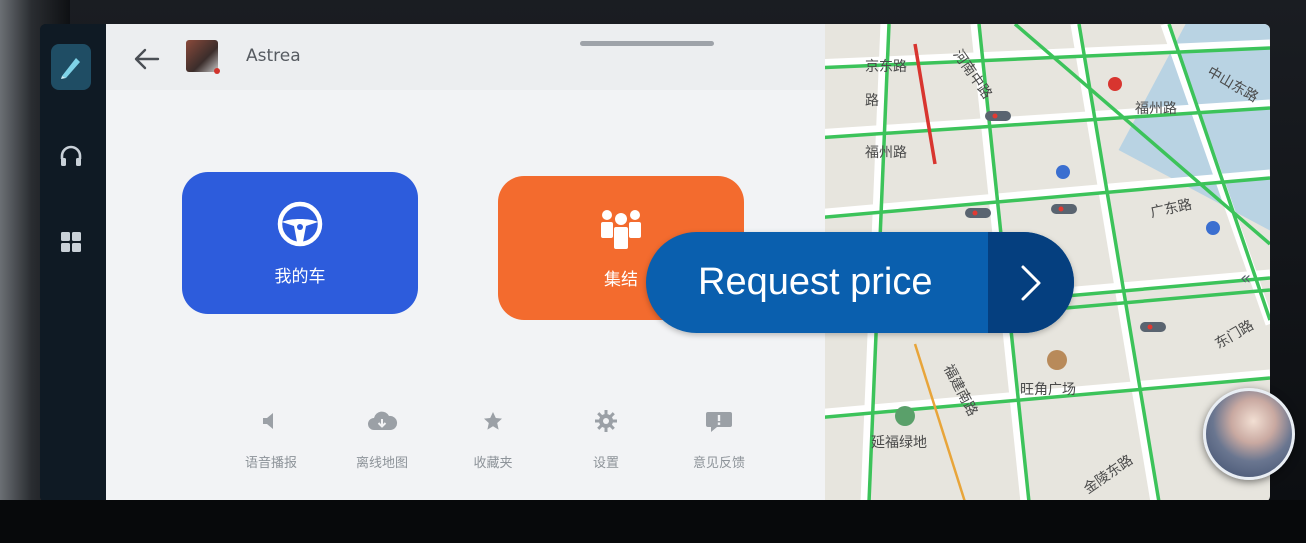 This screenshot has width=1306, height=543. What do you see at coordinates (606, 421) in the screenshot?
I see `gear-icon` at bounding box center [606, 421].